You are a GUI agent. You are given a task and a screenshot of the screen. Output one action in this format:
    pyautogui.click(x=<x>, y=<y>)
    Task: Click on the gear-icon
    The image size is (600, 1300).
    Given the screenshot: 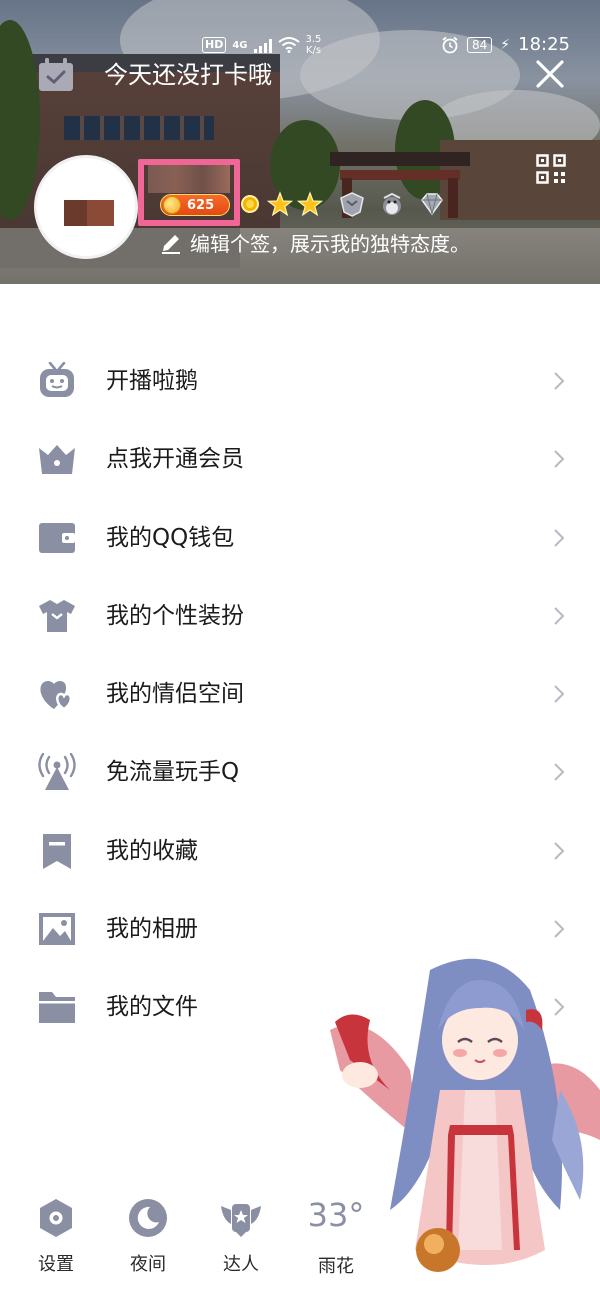 What is the action you would take?
    pyautogui.click(x=56, y=1218)
    